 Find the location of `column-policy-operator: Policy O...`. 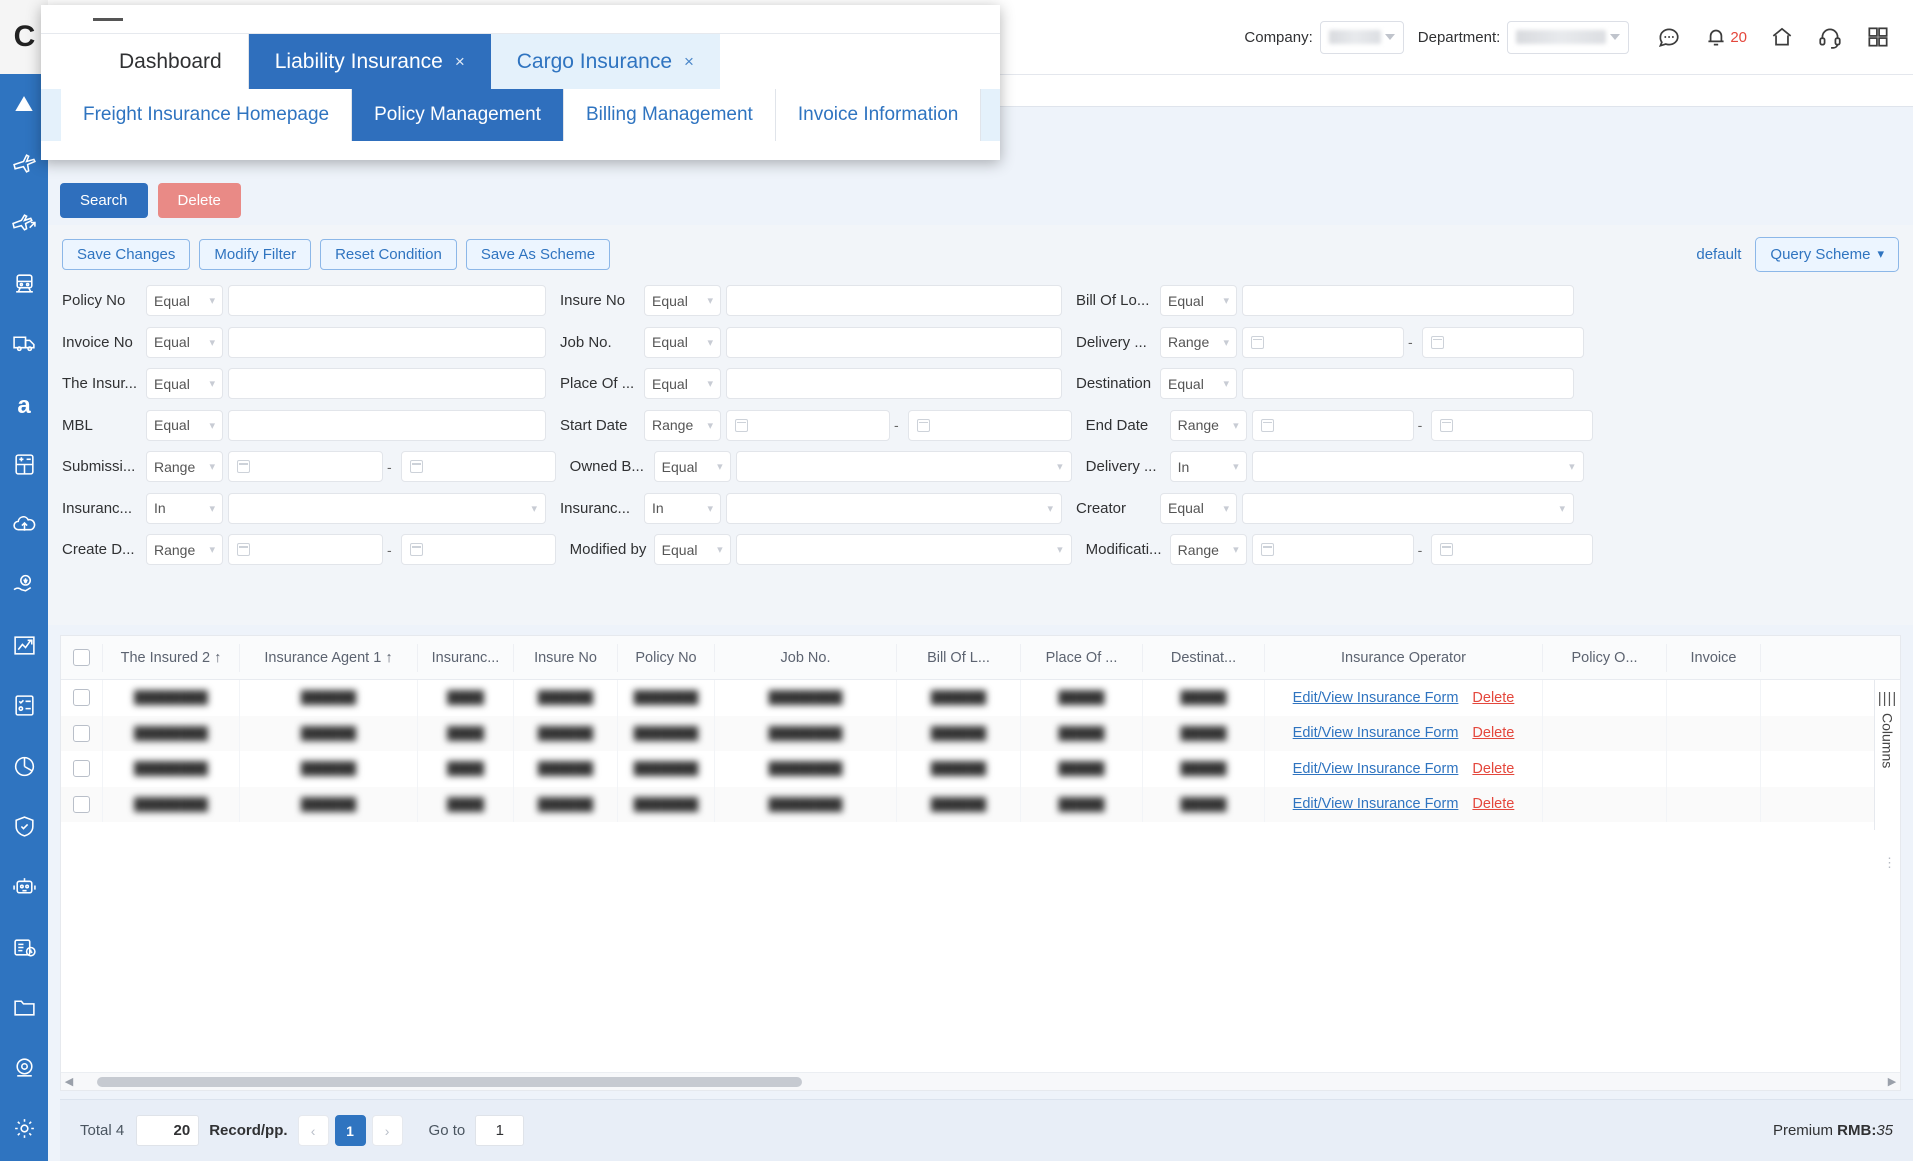

column-policy-operator: Policy O... is located at coordinates (1605, 657).